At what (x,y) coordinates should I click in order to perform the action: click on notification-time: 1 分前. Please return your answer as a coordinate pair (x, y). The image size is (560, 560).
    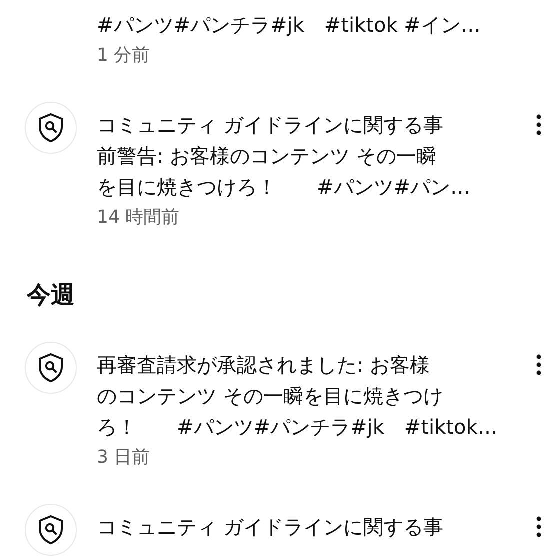
    Looking at the image, I should click on (124, 56).